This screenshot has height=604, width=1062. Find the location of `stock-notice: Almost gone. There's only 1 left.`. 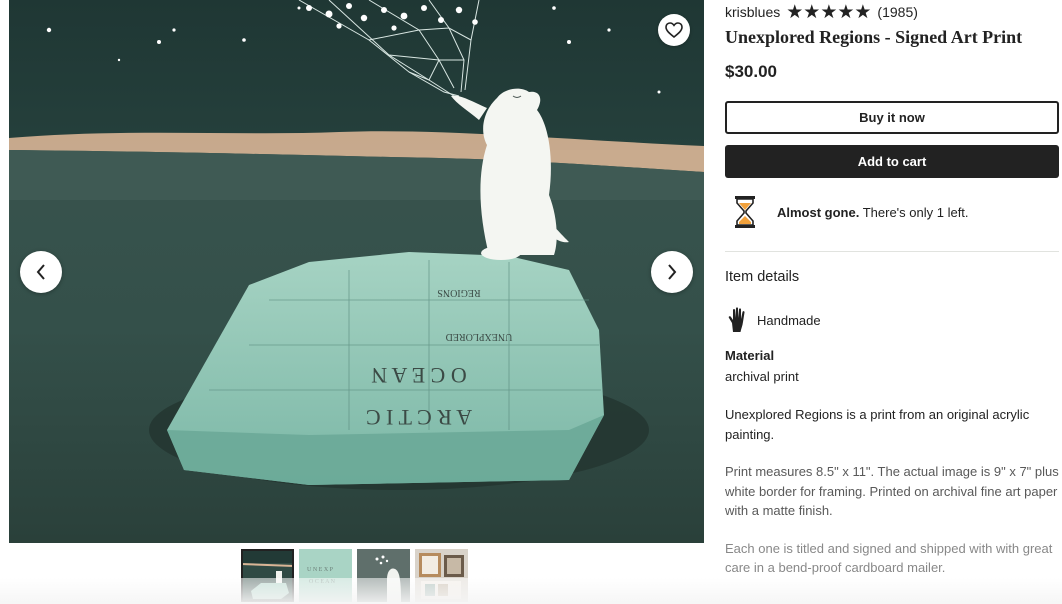

stock-notice: Almost gone. There's only 1 left. is located at coordinates (892, 212).